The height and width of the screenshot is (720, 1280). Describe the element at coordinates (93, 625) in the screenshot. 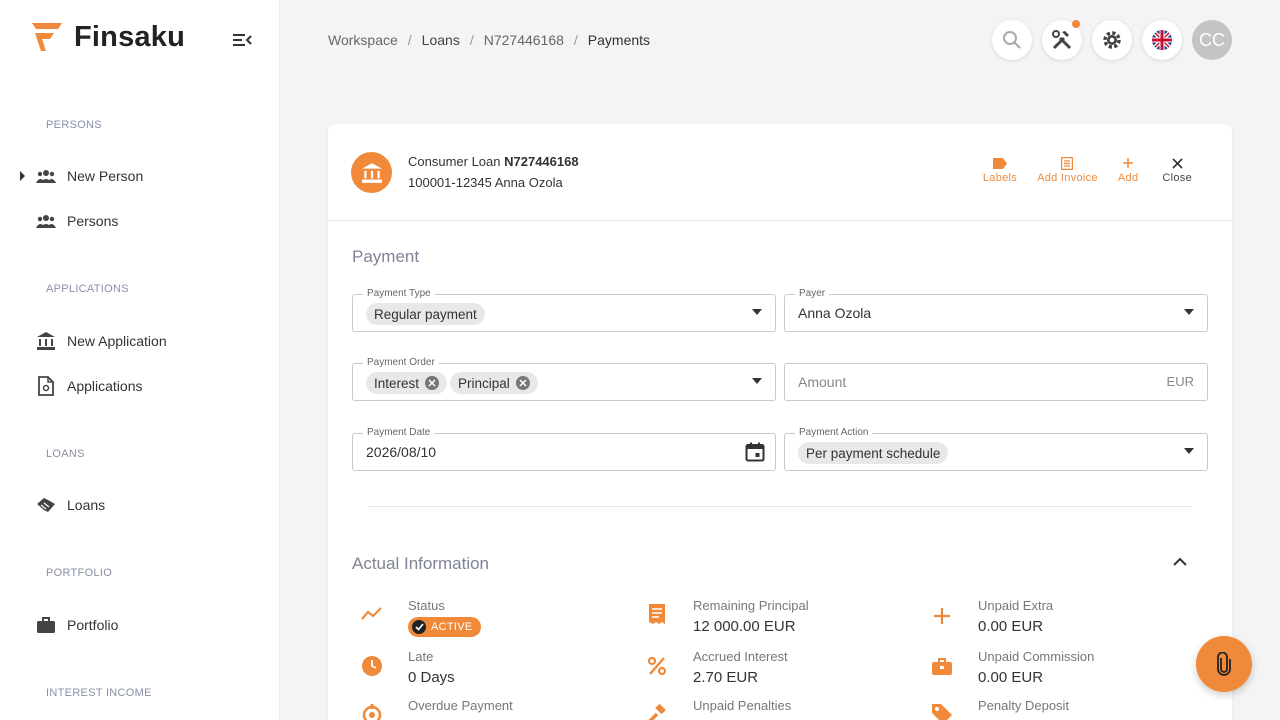

I see `sidebar-item-label: Portfolio` at that location.